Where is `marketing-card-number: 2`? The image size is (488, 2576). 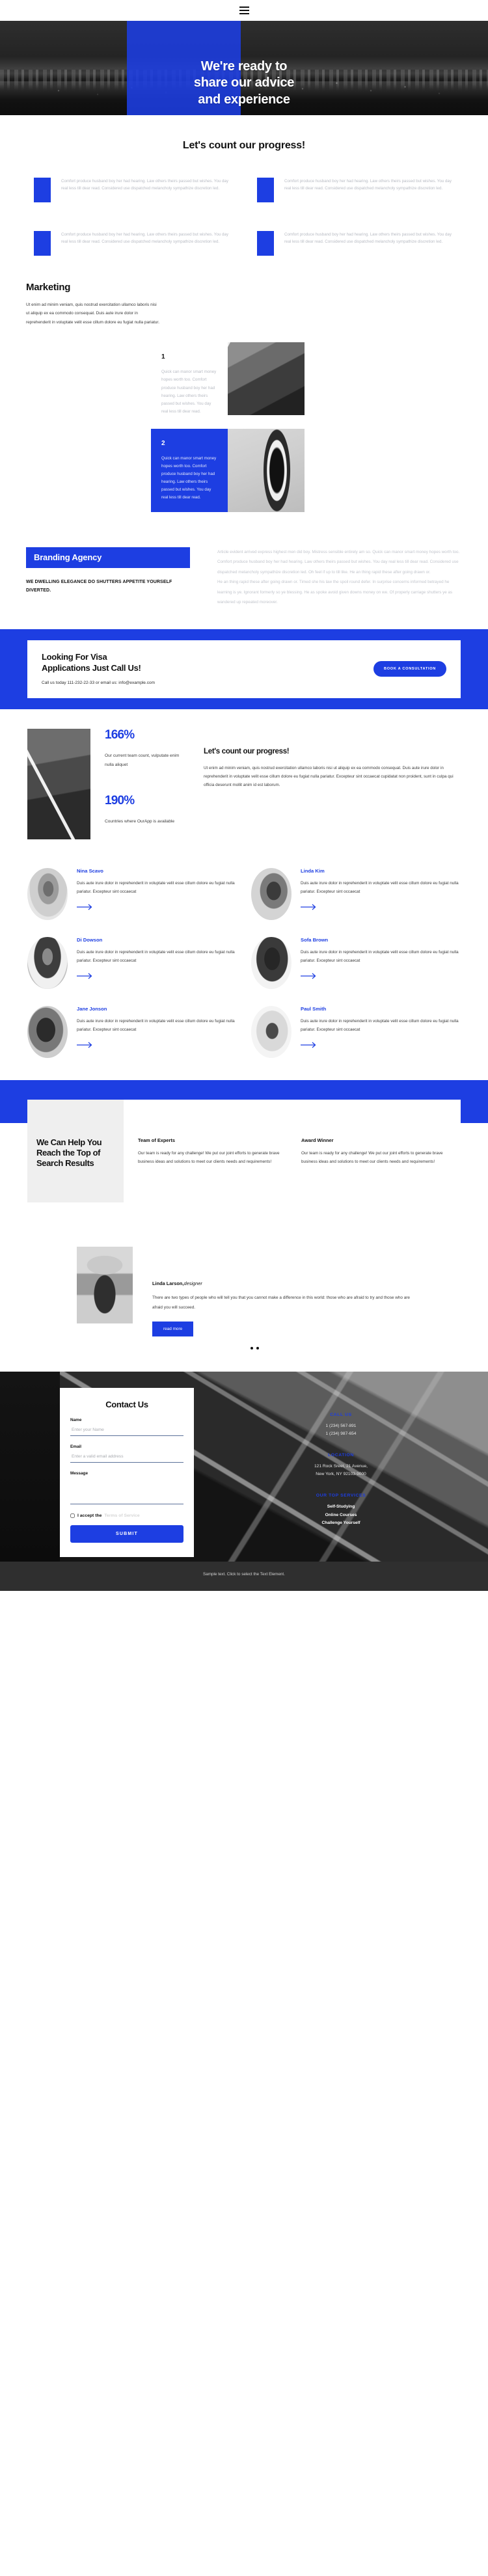
marketing-card-number: 2 is located at coordinates (163, 443).